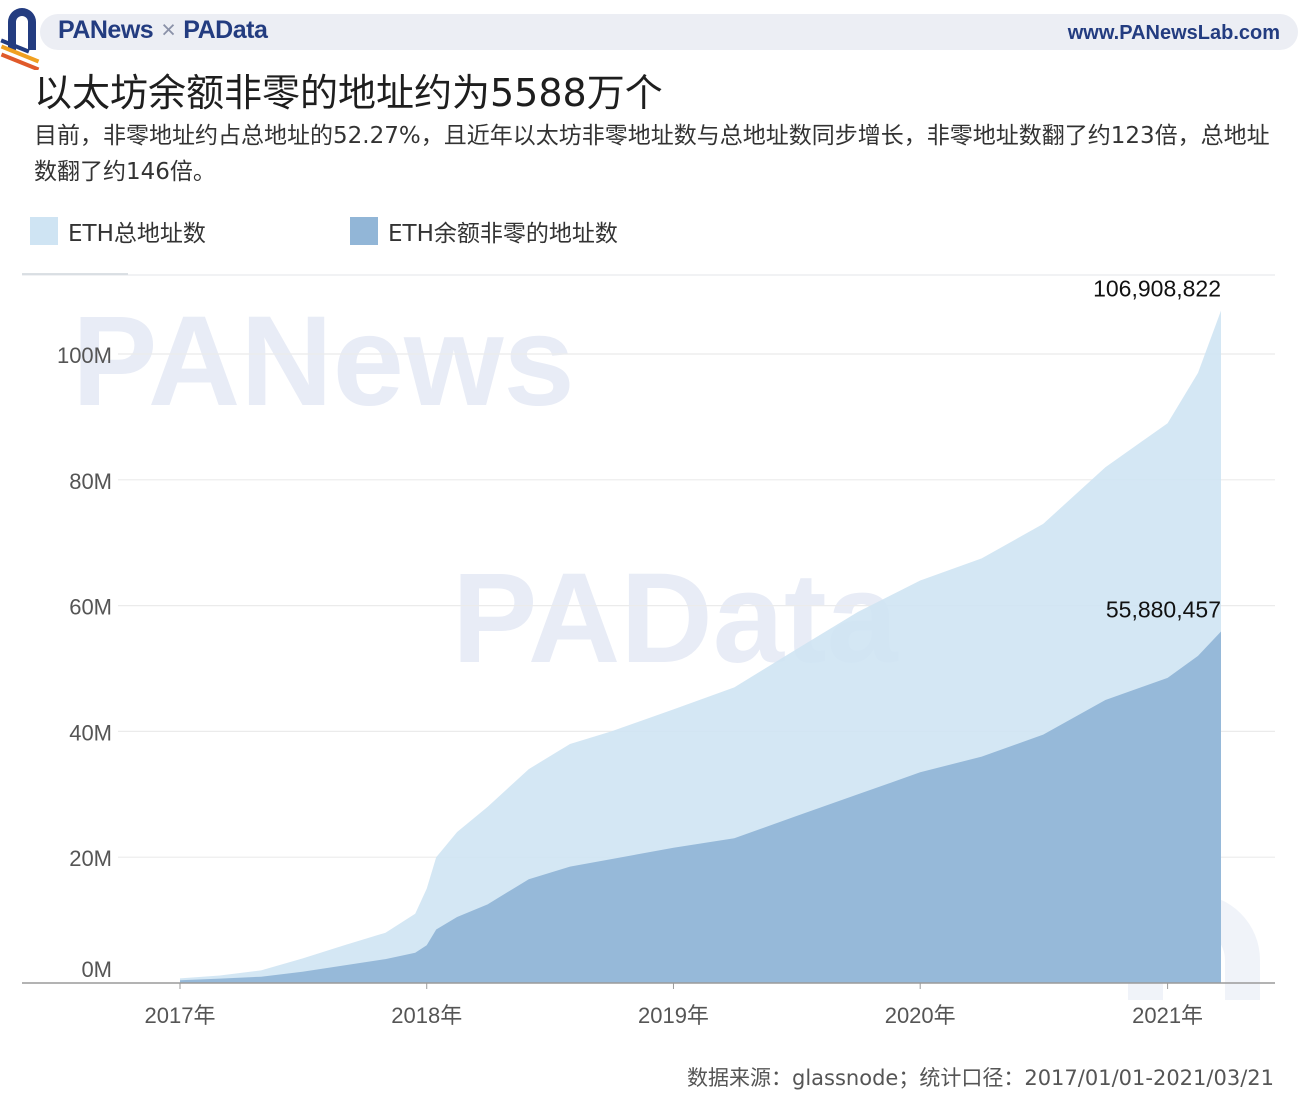 This screenshot has height=1113, width=1300. Describe the element at coordinates (920, 1015) in the screenshot. I see `x-tick-label: 2020年` at that location.